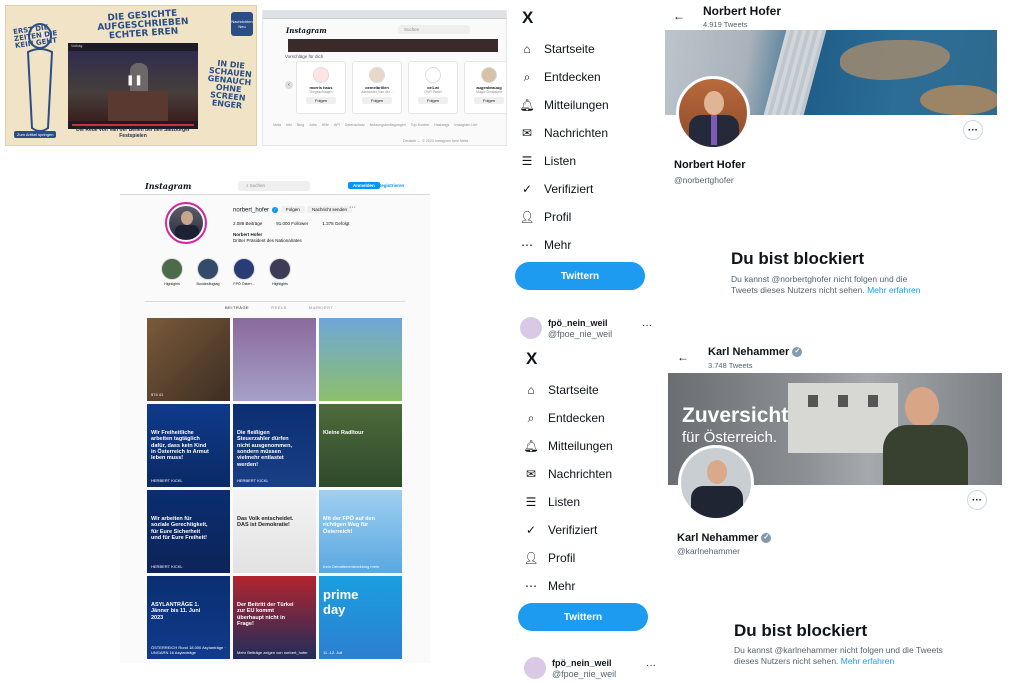 The height and width of the screenshot is (683, 1024). I want to click on footer-link: Instagram Lite, so click(465, 125).